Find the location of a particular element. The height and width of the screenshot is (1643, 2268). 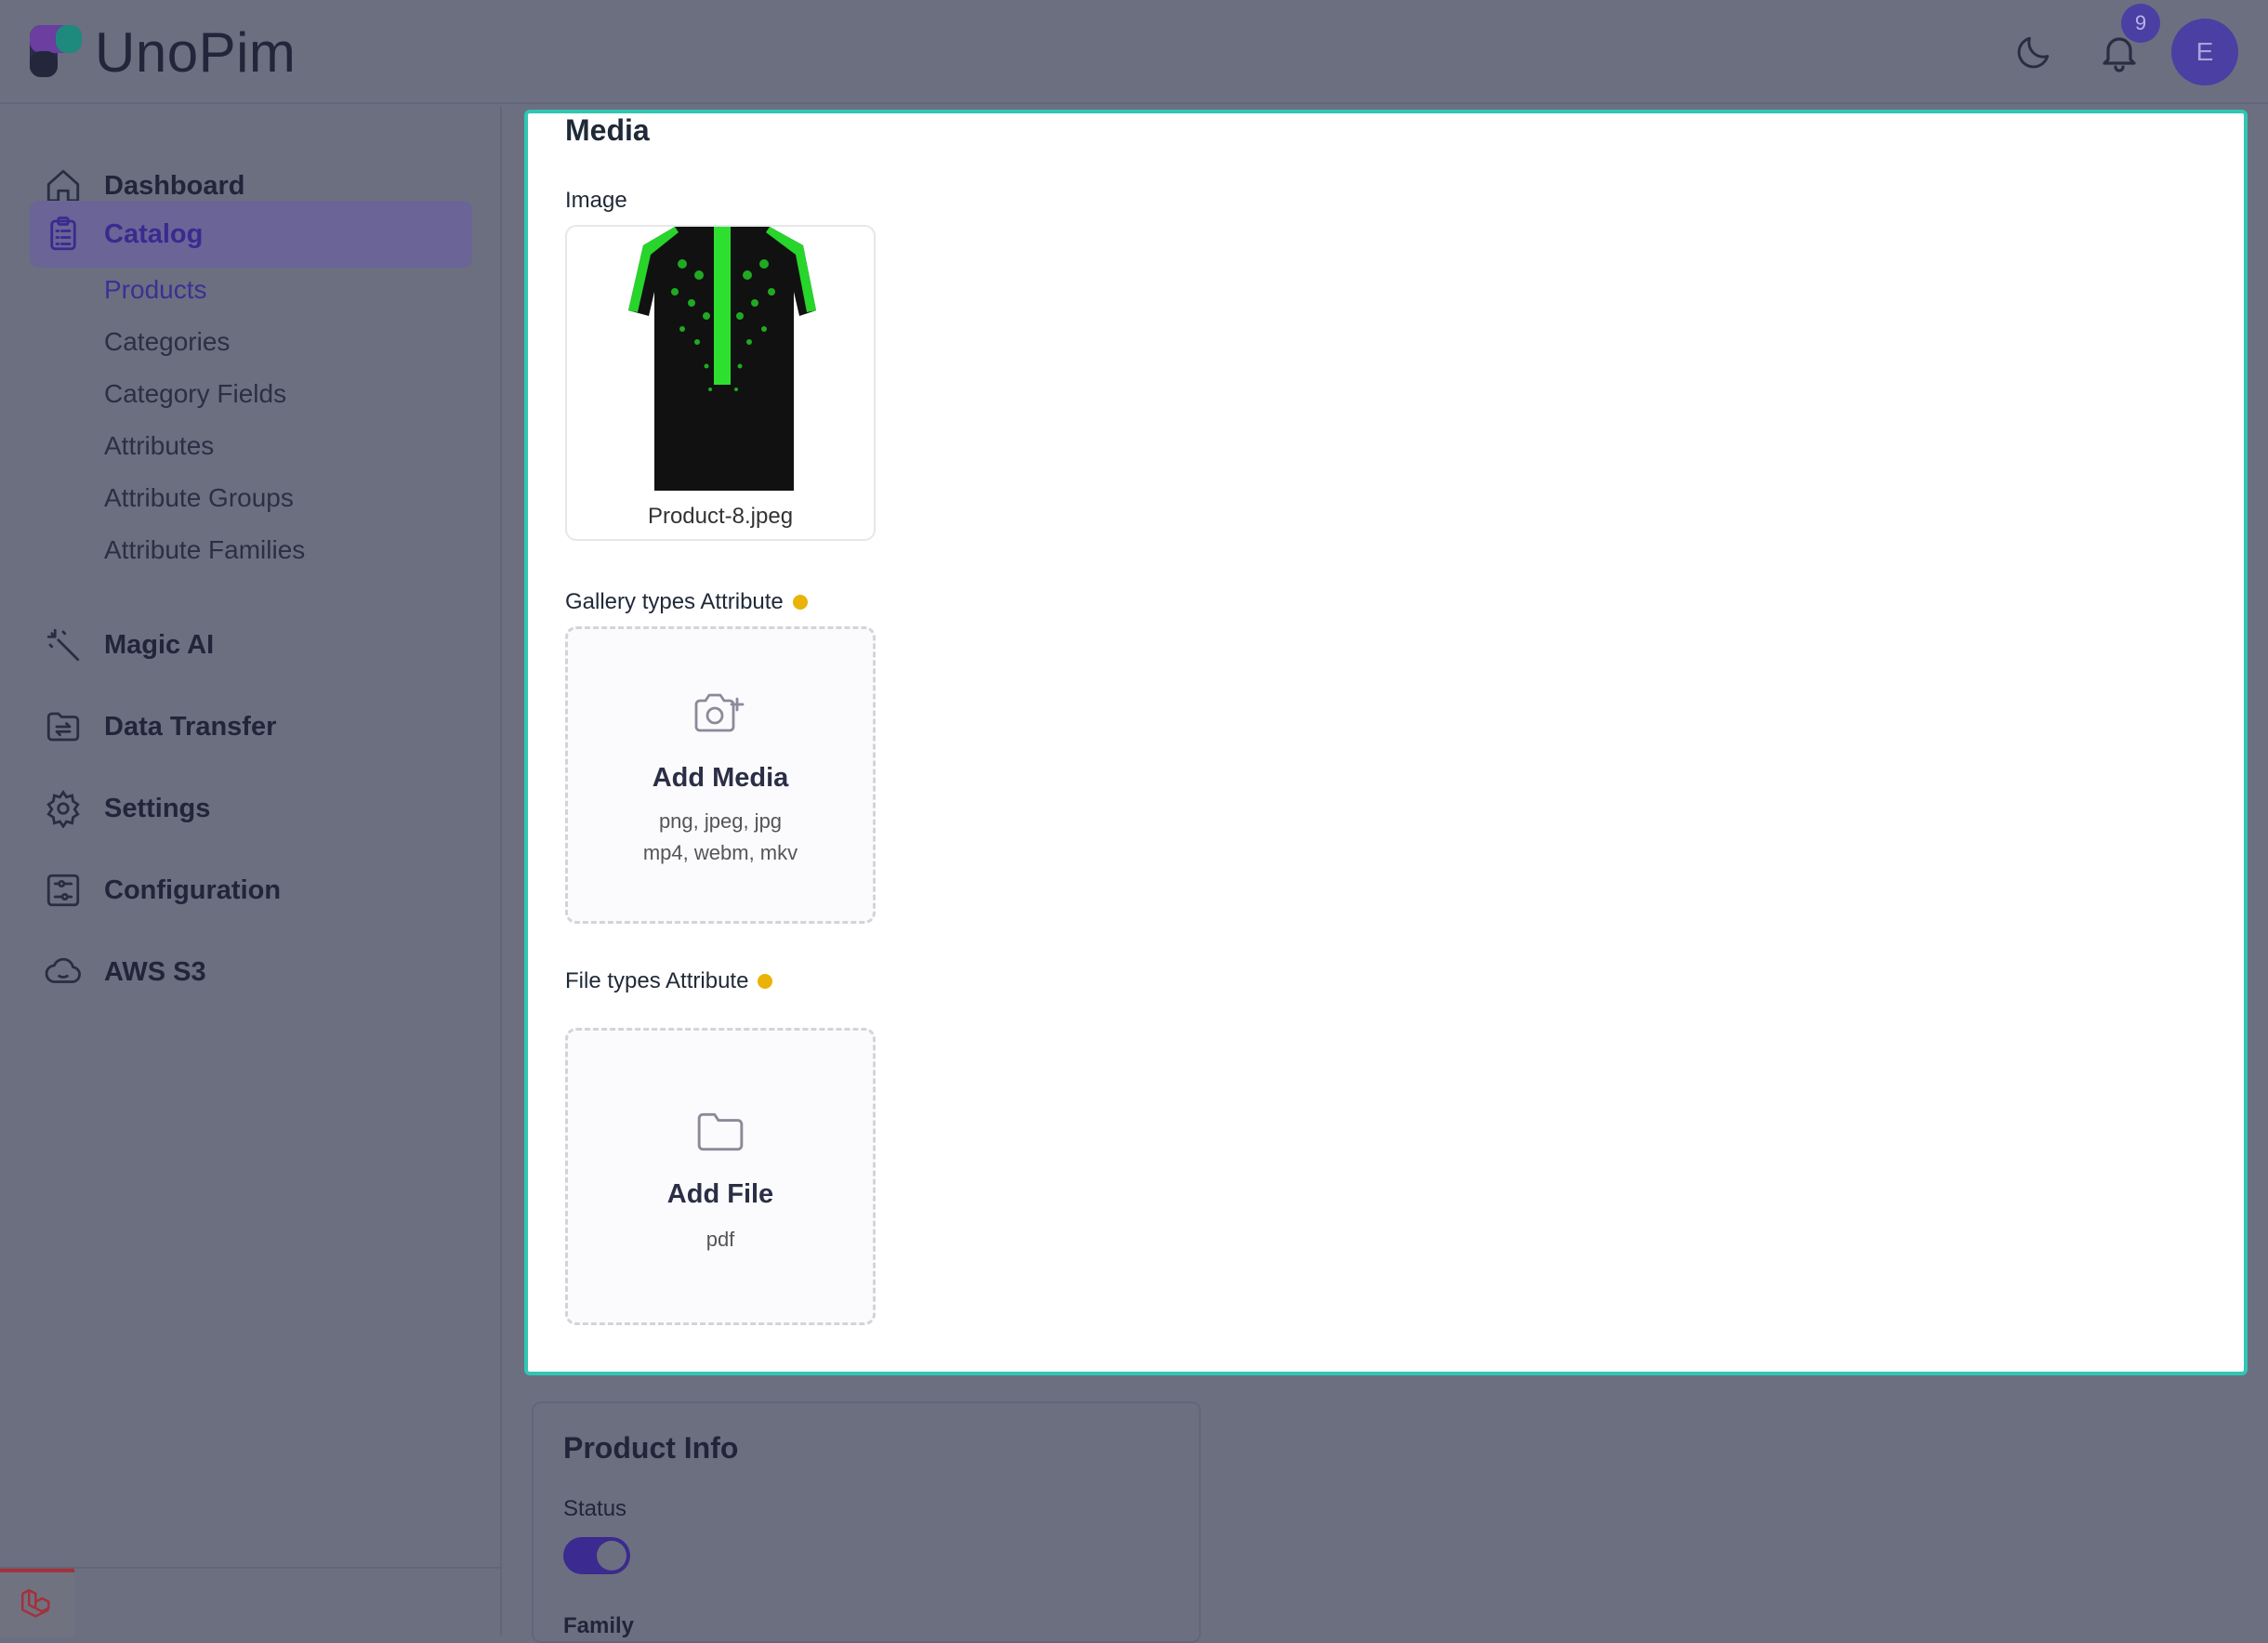

sidebar-item-aws-s3: AWS S3 is located at coordinates (251, 972).